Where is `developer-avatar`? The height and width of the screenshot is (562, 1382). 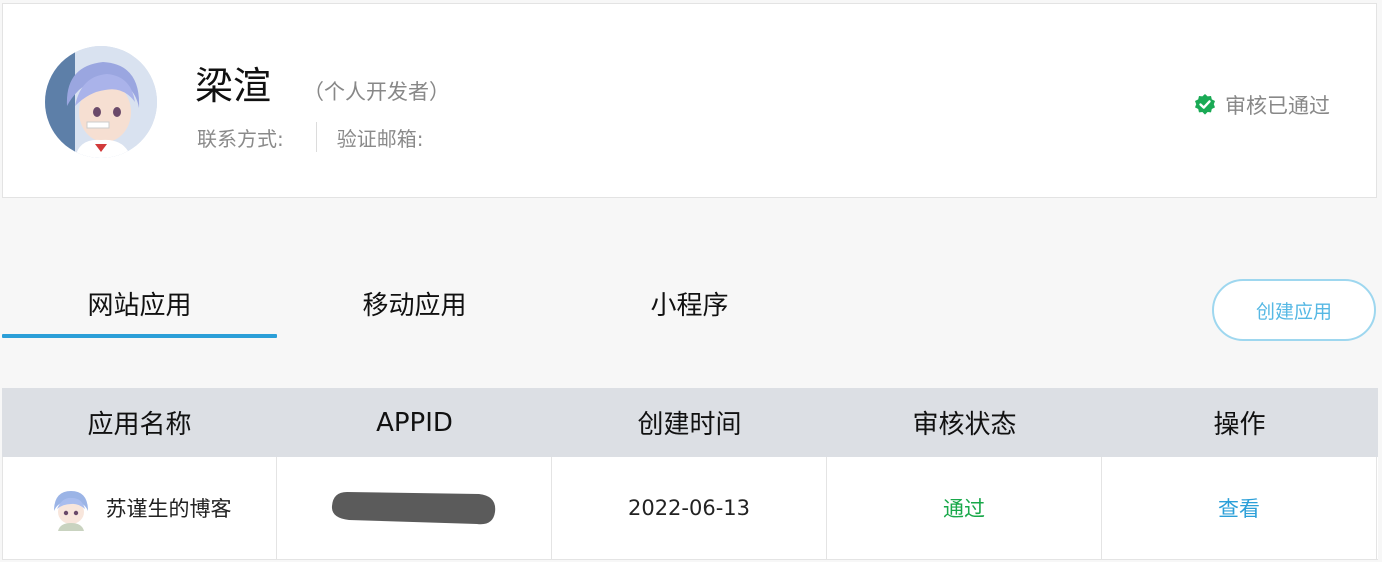
developer-avatar is located at coordinates (101, 102).